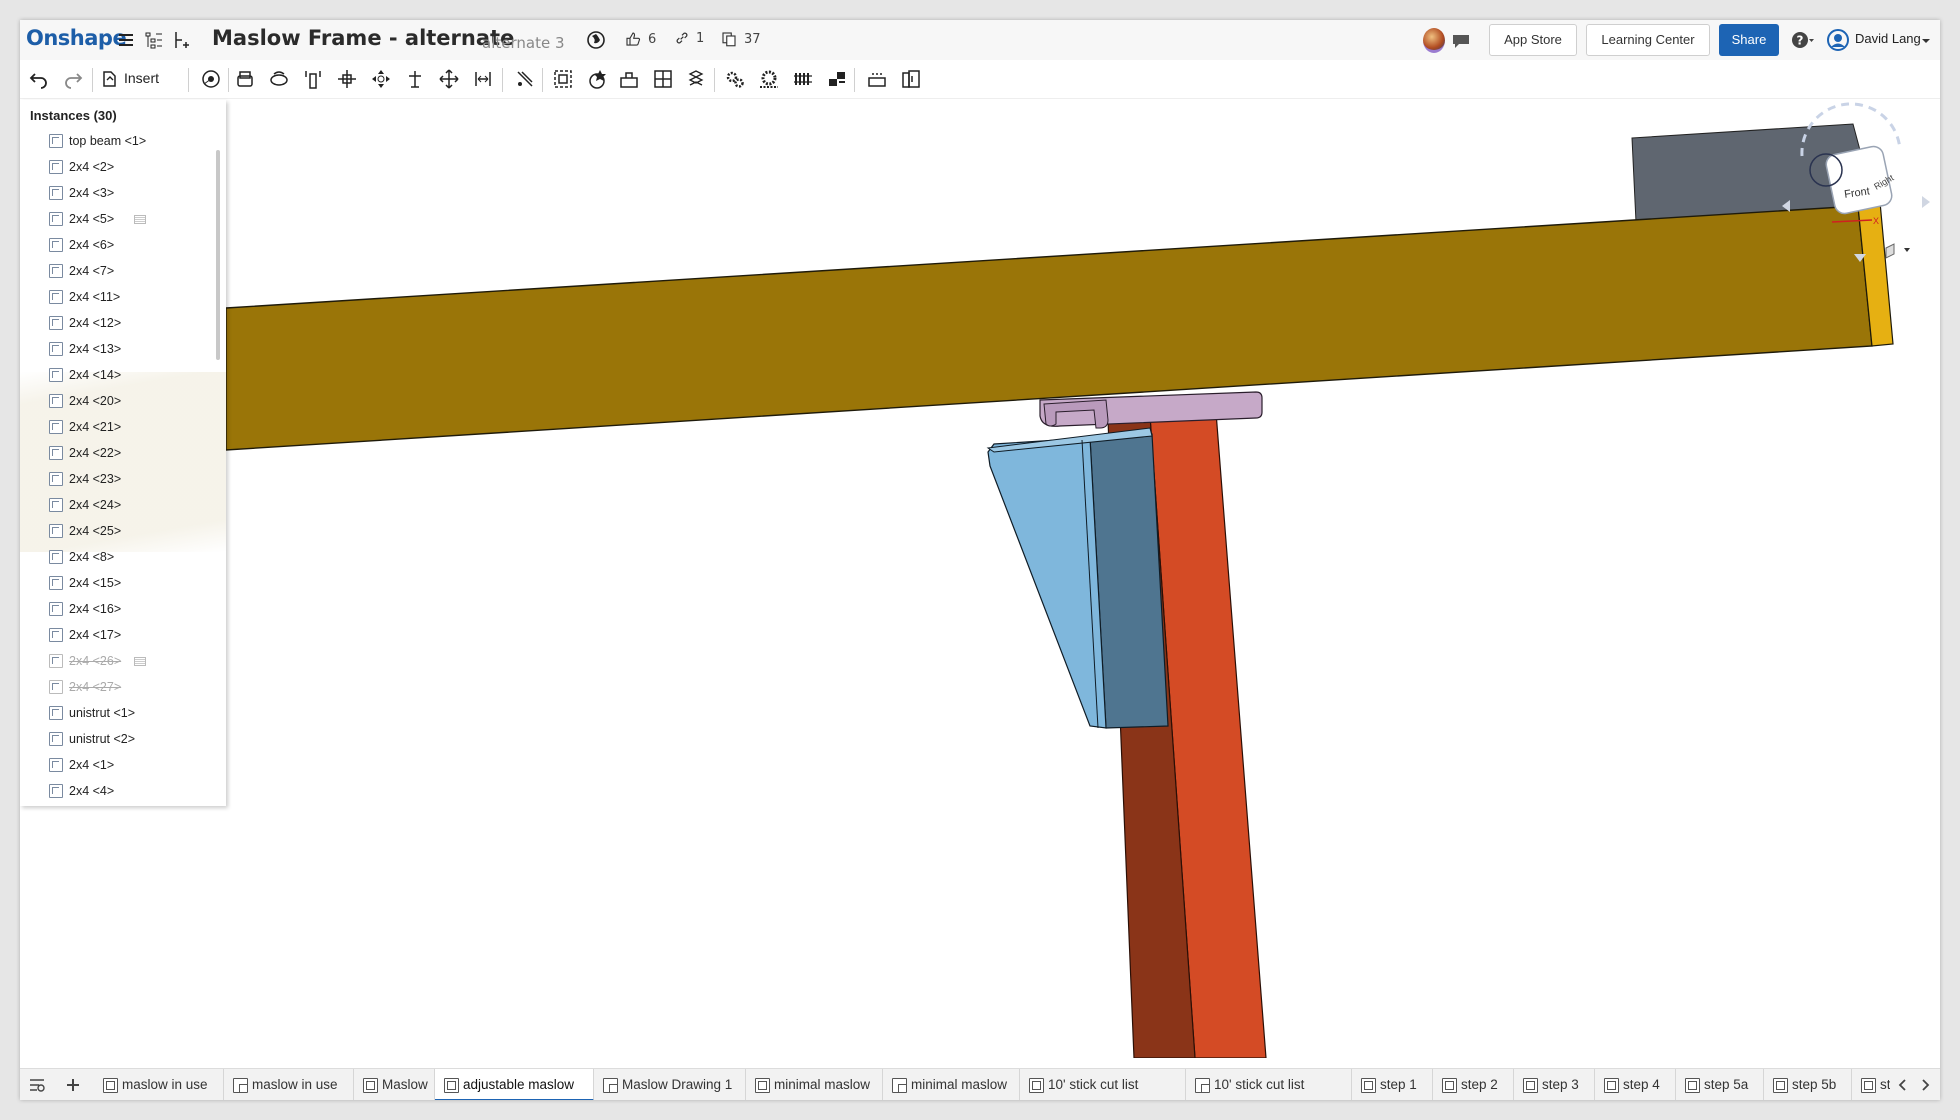 This screenshot has width=1960, height=1120. Describe the element at coordinates (39, 79) in the screenshot. I see `undo-icon` at that location.